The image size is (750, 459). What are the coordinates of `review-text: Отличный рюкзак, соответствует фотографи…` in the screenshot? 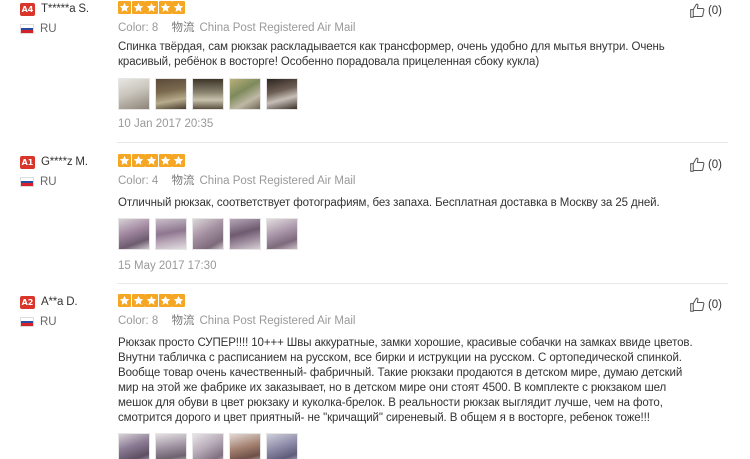 It's located at (389, 203).